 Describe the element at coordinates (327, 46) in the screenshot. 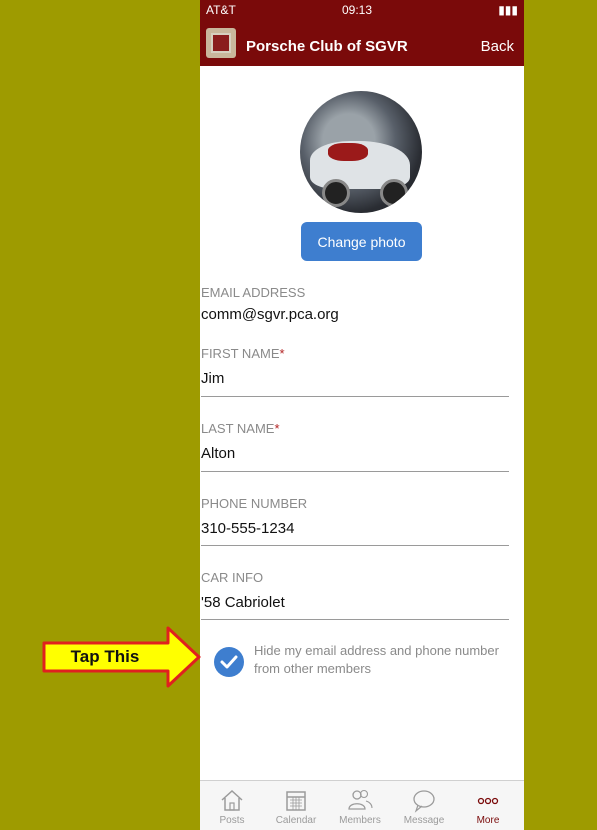

I see `page-title: Porsche Club of SGVR` at that location.